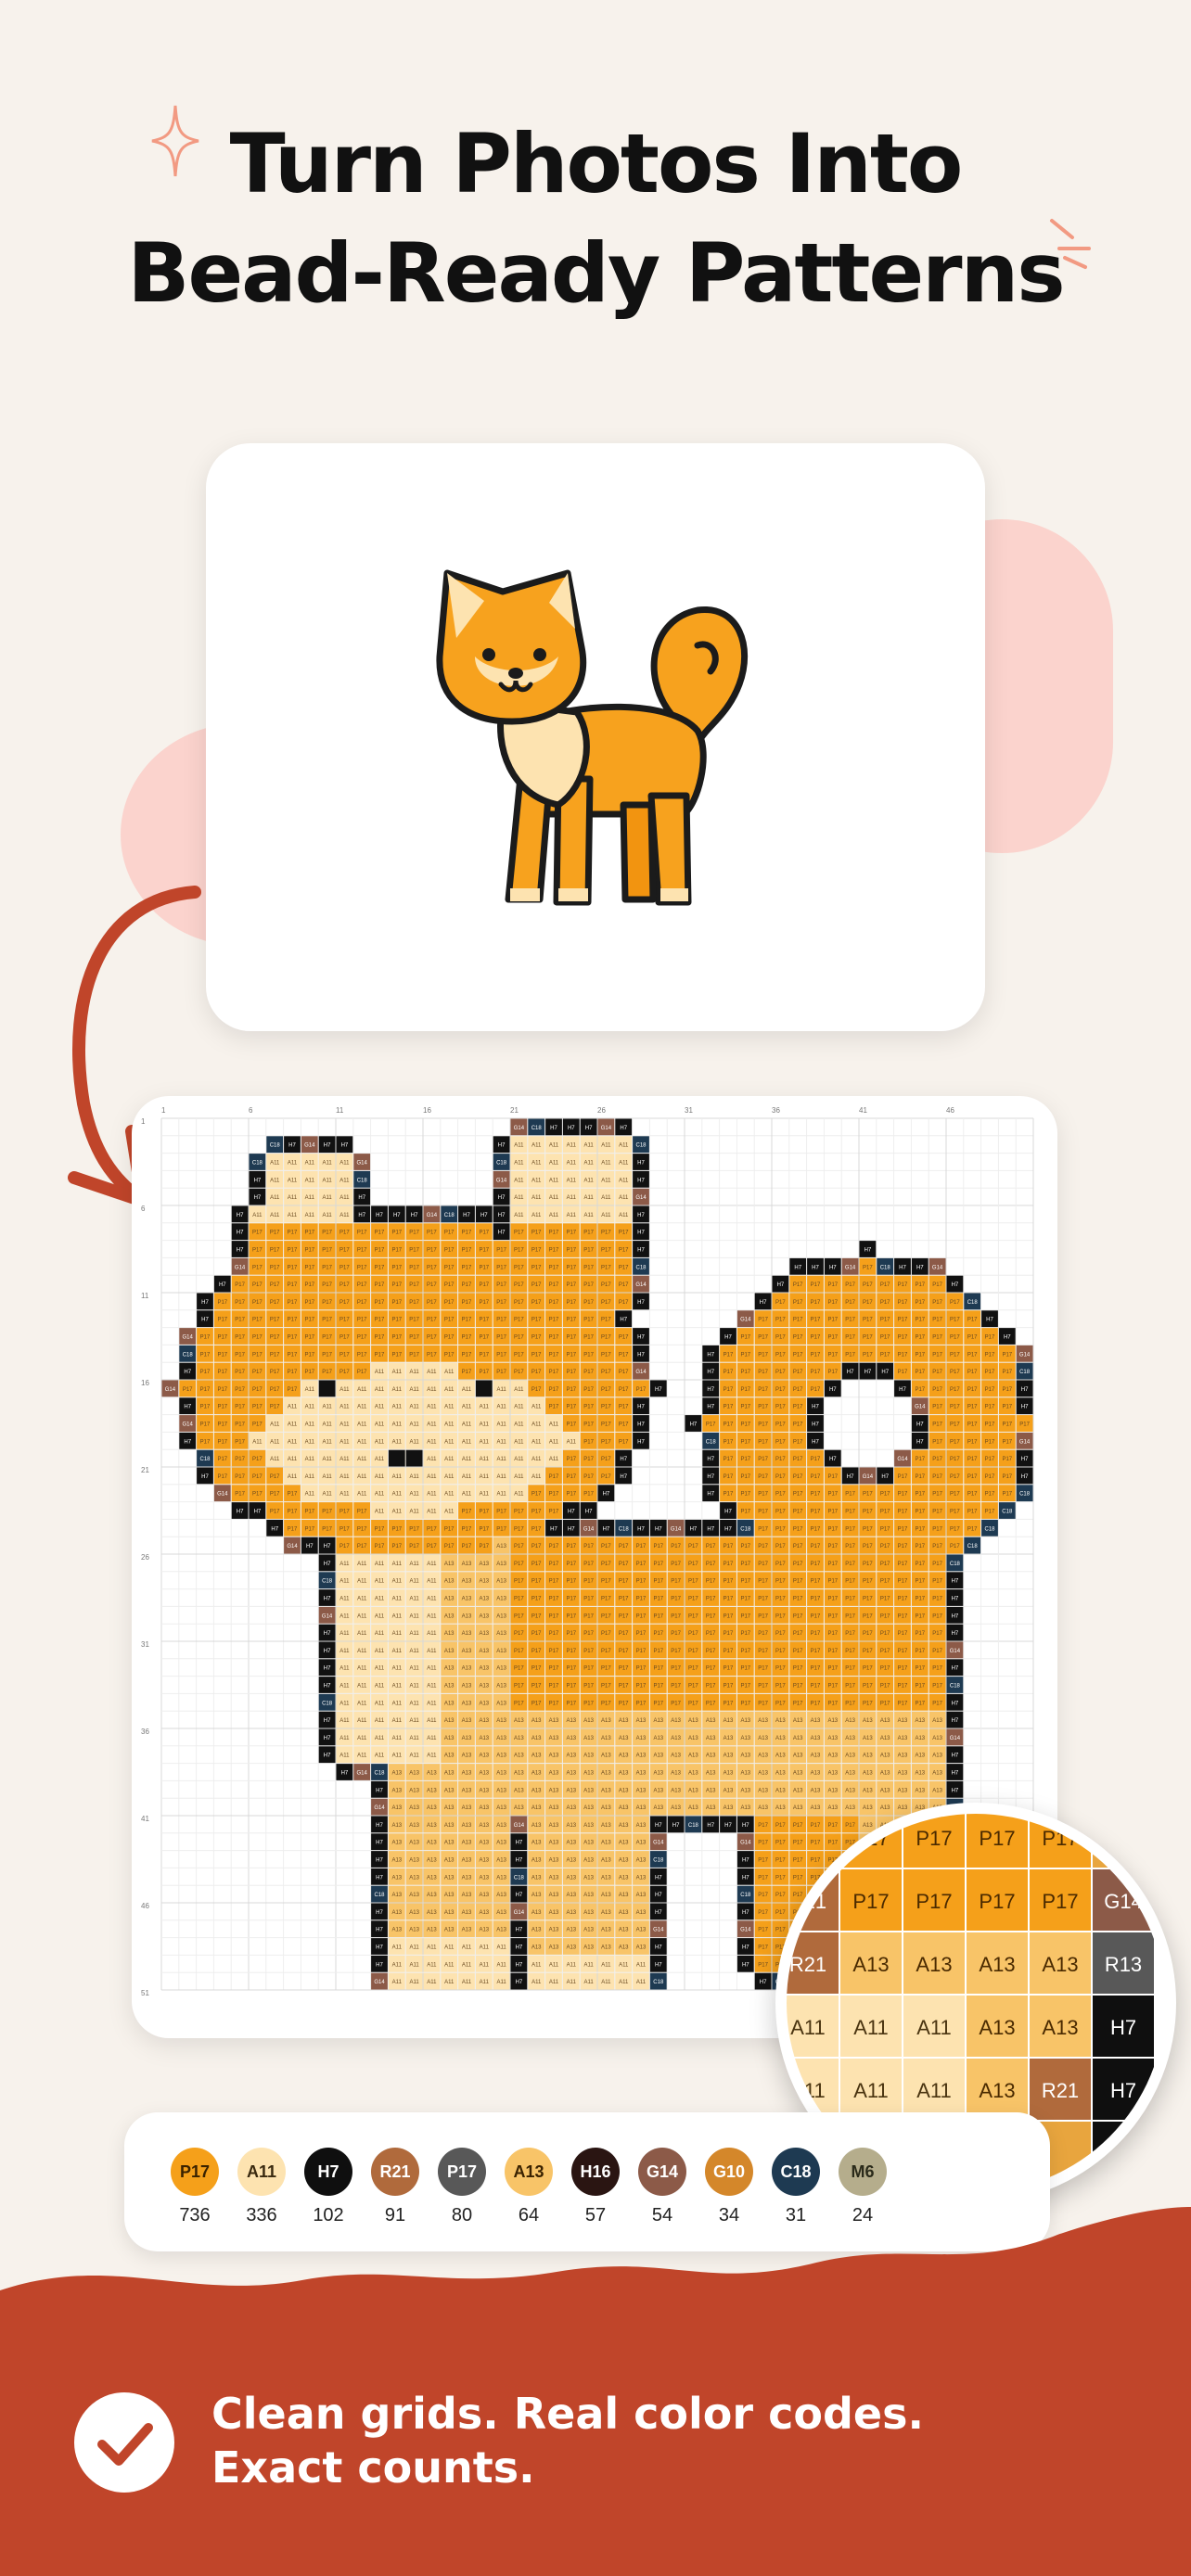 The image size is (1191, 2576). Describe the element at coordinates (950, 1110) in the screenshot. I see `column-label: 46` at that location.